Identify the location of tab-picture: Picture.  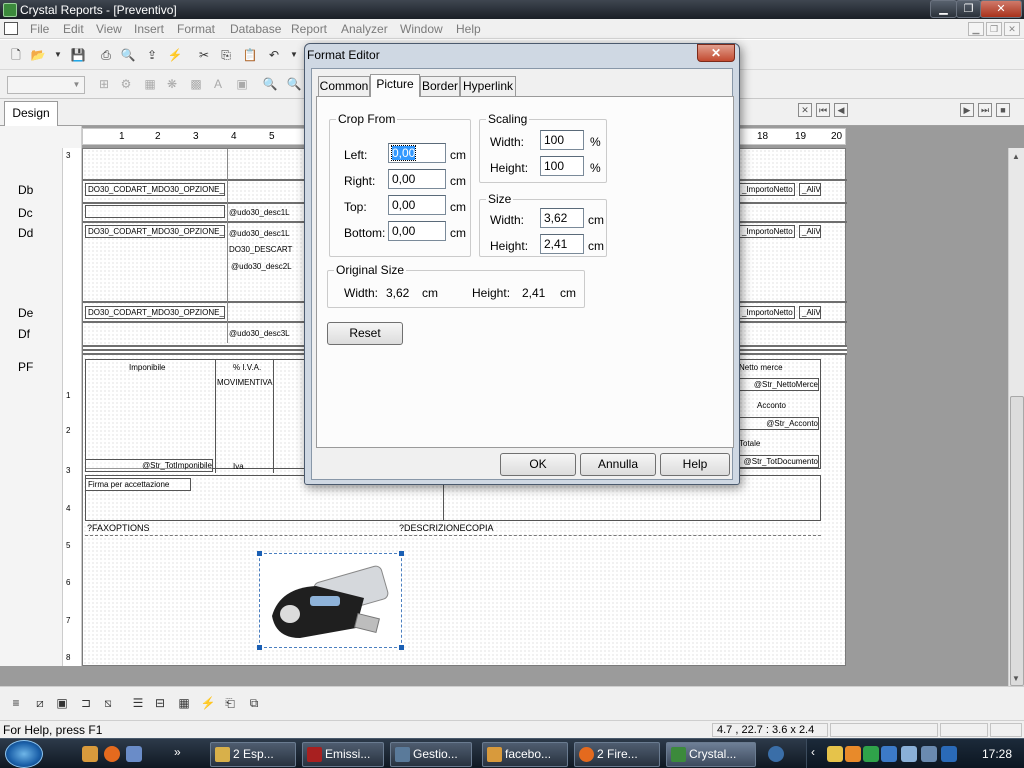
(395, 85).